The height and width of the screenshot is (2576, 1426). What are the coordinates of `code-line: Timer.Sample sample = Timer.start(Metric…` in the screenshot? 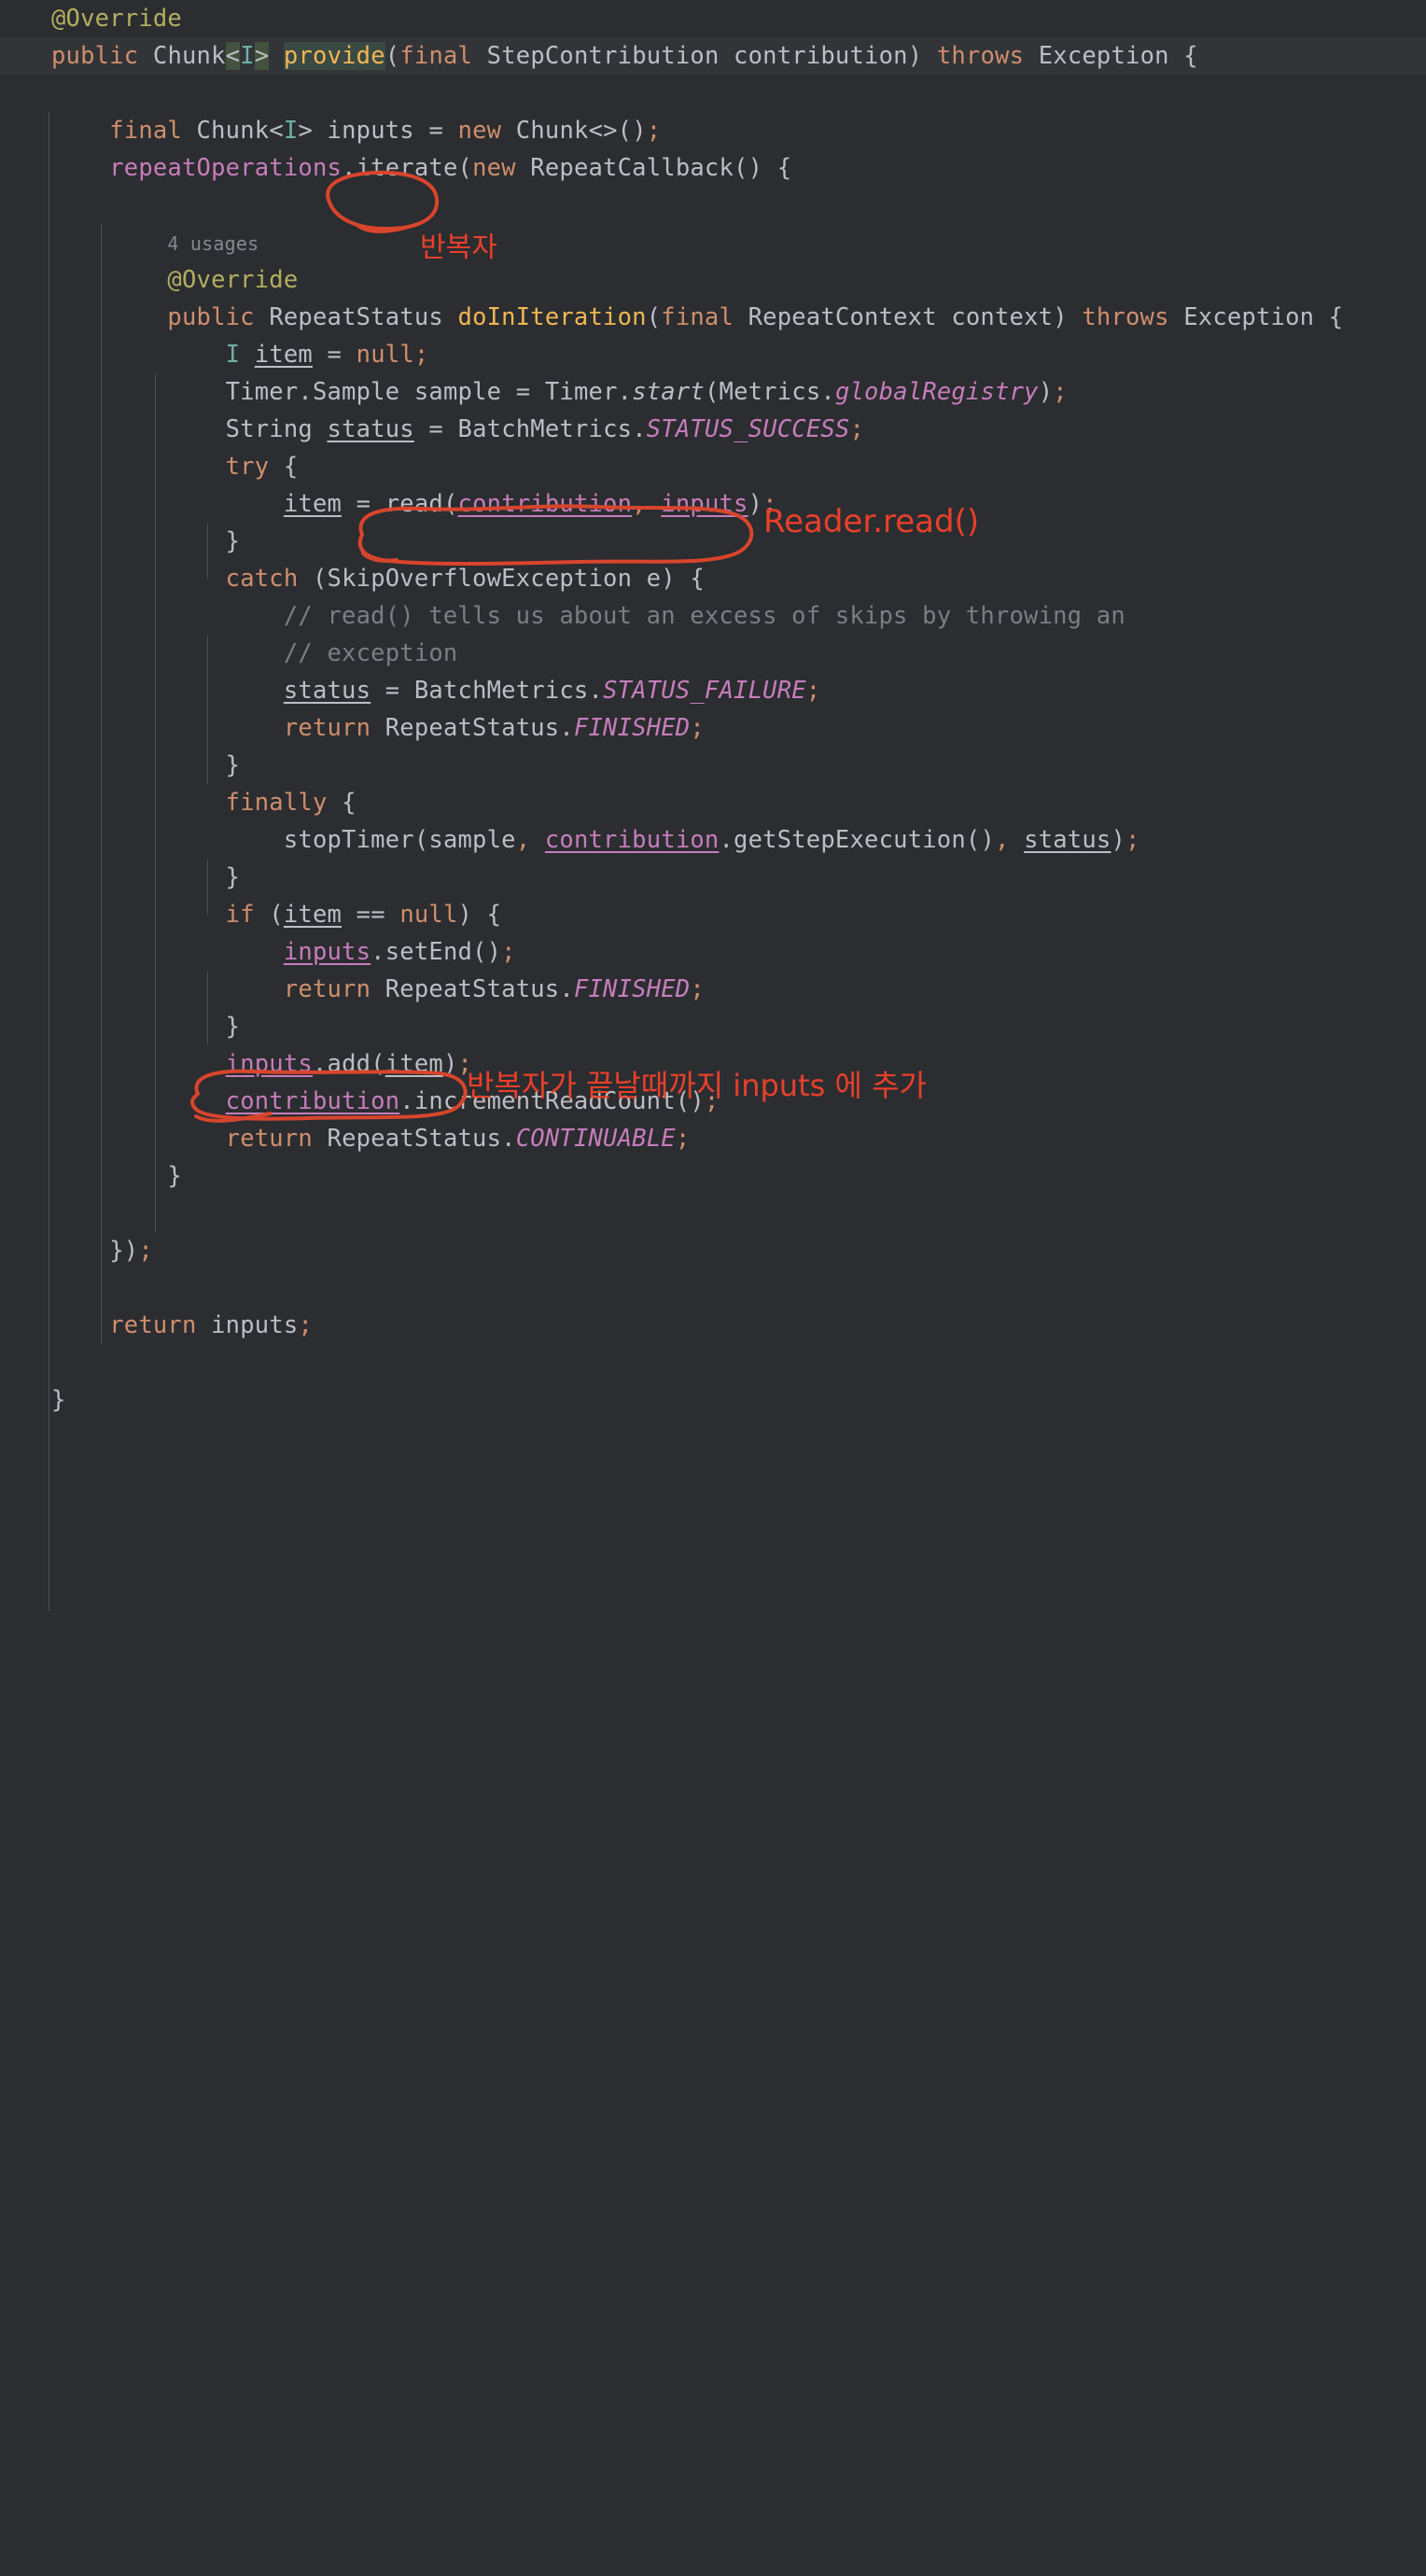 It's located at (713, 392).